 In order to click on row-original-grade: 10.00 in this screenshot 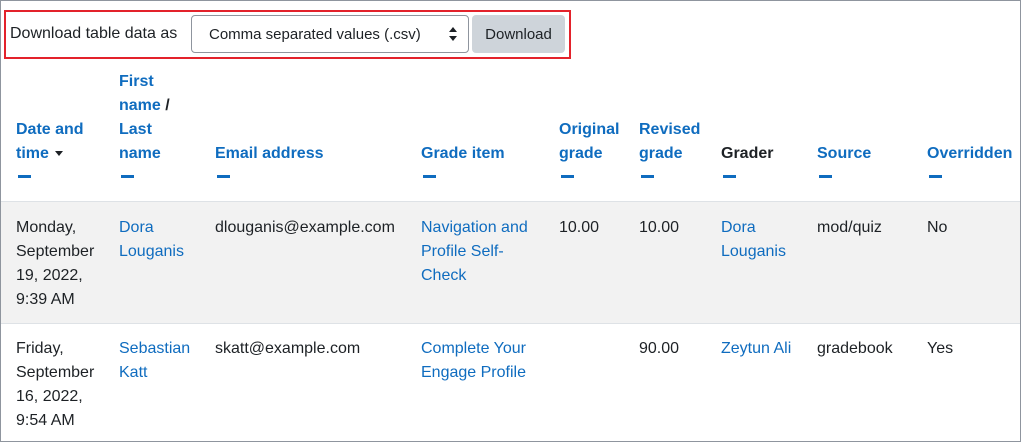, I will do `click(579, 227)`.